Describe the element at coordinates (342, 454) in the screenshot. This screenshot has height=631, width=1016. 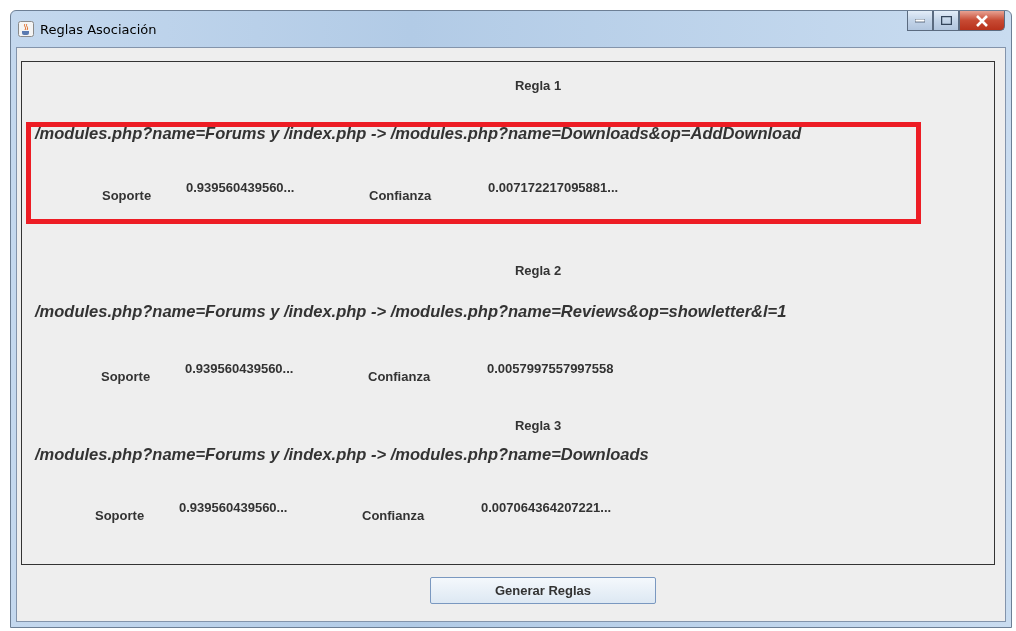
I see `rule-expression: /modules.php?name=Forums y /index.php -> /modules.php?name=Downloads` at that location.